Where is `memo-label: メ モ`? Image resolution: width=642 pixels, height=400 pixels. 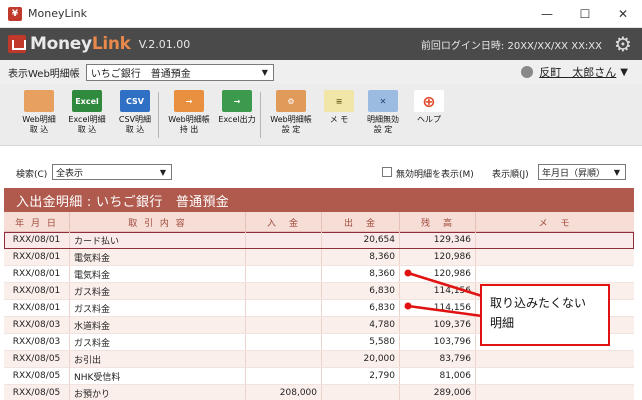
memo-label: メ モ is located at coordinates (339, 119).